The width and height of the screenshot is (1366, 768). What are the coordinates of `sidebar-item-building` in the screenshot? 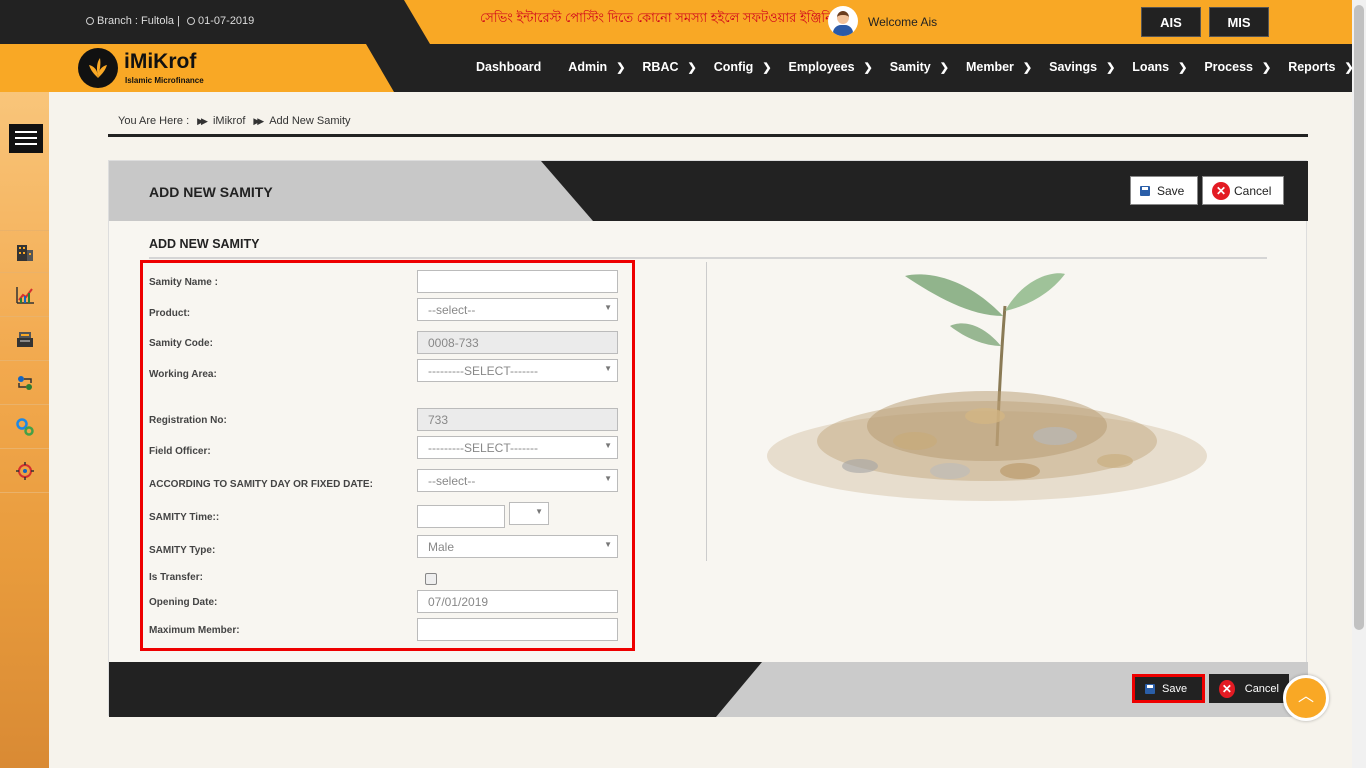 It's located at (24, 251).